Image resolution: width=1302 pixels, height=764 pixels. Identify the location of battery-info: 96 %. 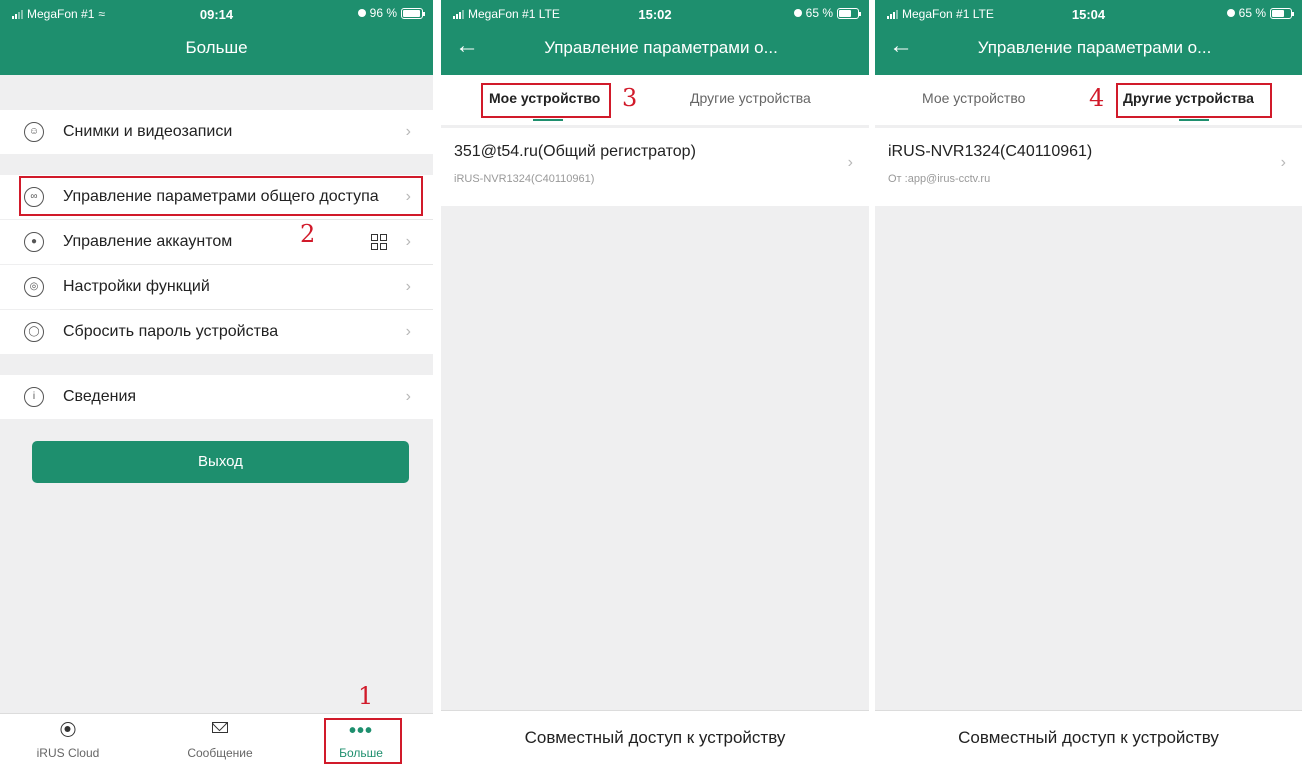
(391, 13).